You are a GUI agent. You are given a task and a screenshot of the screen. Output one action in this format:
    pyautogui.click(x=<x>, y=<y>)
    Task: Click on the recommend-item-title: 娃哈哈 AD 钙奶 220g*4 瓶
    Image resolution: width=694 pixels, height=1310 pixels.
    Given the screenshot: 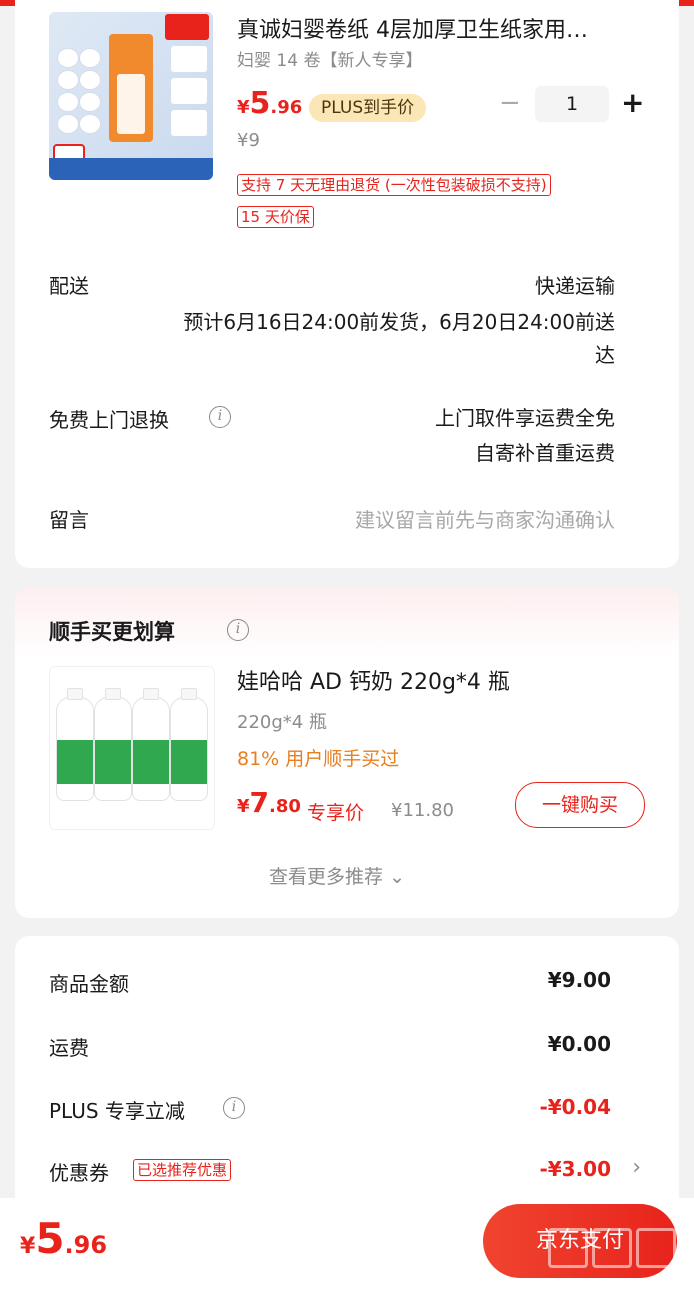 What is the action you would take?
    pyautogui.click(x=373, y=680)
    